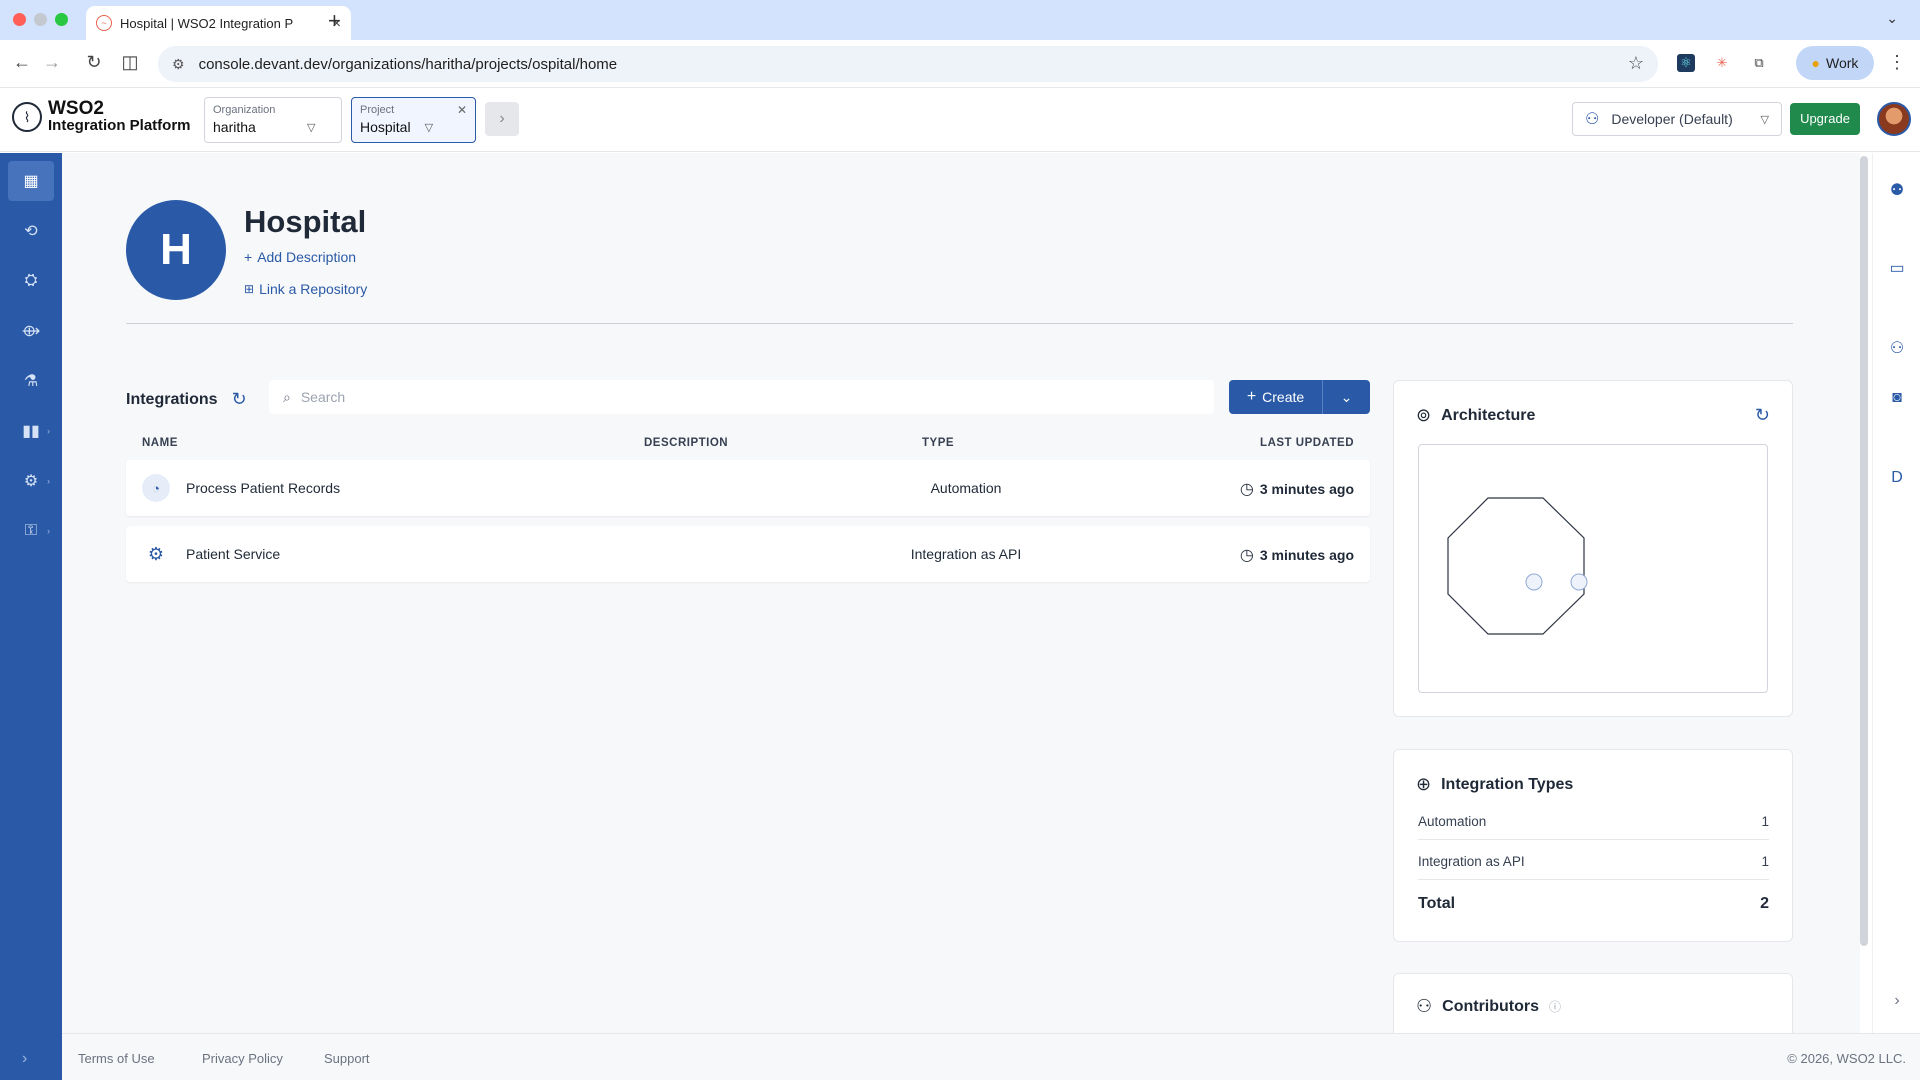 This screenshot has height=1080, width=1920. What do you see at coordinates (119, 125) in the screenshot?
I see `logo-line2: Integration Platform` at bounding box center [119, 125].